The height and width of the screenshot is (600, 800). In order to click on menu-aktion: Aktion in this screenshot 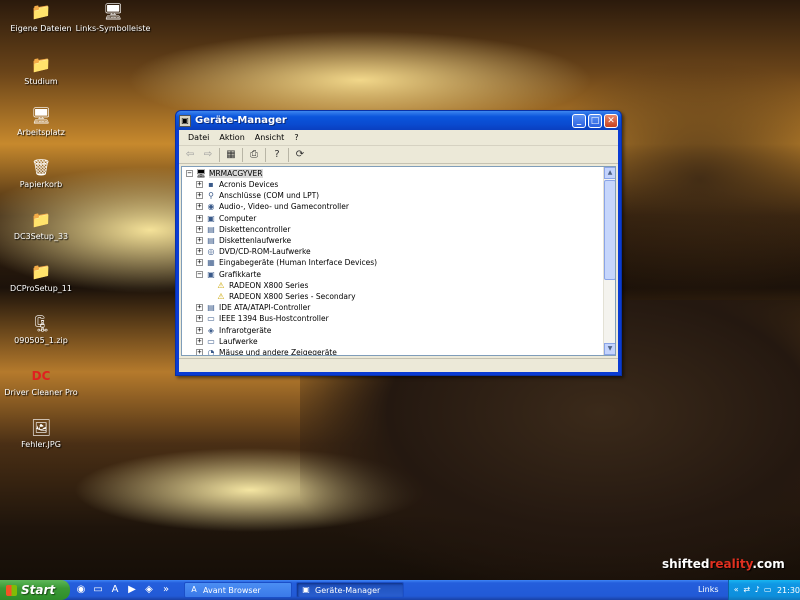, I will do `click(231, 137)`.